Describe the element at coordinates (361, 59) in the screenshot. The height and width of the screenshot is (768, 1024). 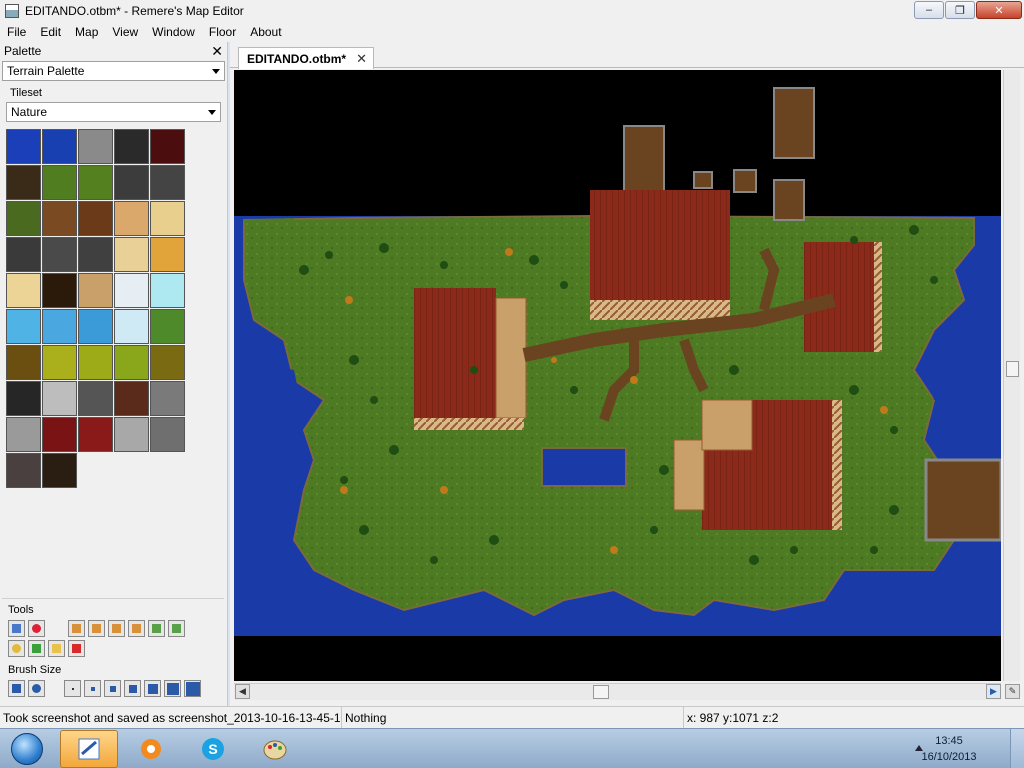
I see `close-icon: ✕` at that location.